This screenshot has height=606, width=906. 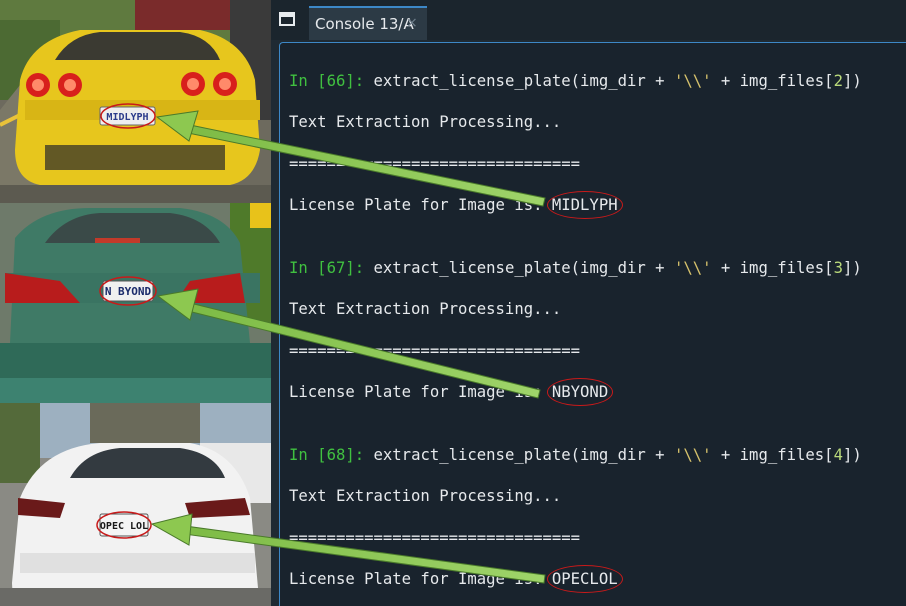 I want to click on tab-console: Console 13/A ×, so click(x=368, y=23).